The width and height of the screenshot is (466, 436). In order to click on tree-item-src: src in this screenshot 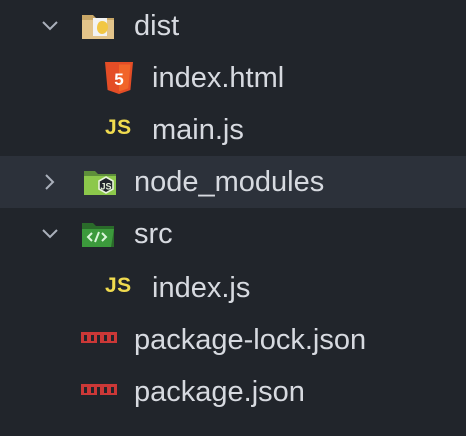, I will do `click(233, 234)`.